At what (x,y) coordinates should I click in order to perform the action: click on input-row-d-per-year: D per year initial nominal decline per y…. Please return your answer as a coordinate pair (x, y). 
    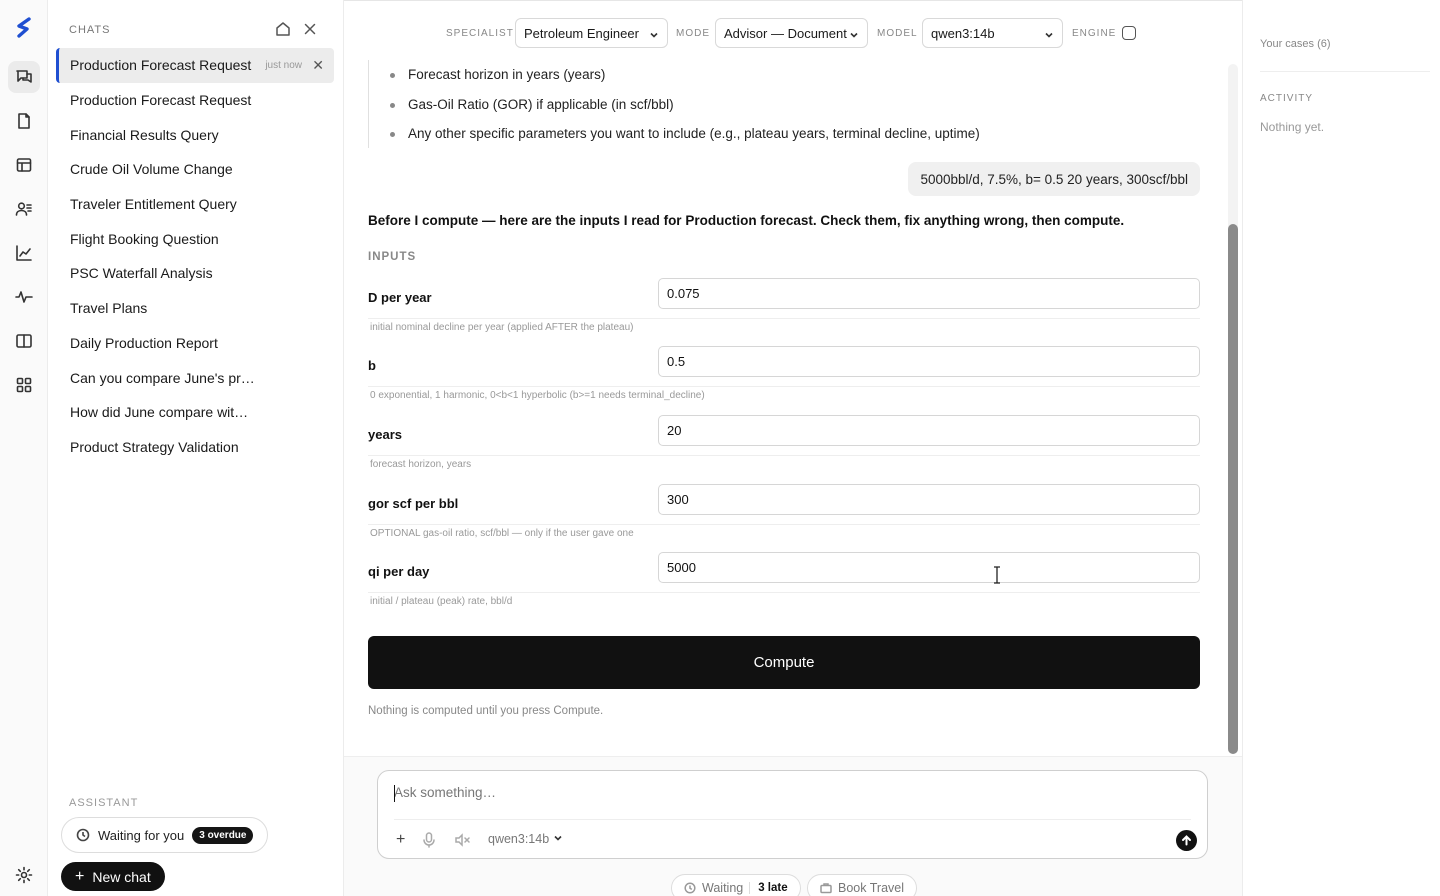
    Looking at the image, I should click on (784, 313).